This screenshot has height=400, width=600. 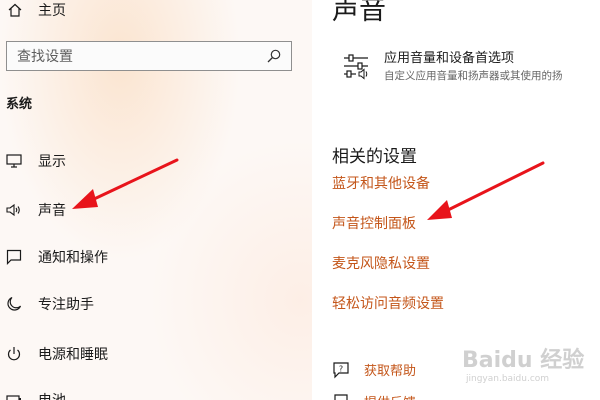 What do you see at coordinates (52, 211) in the screenshot?
I see `sidebar-item-label: 声音` at bounding box center [52, 211].